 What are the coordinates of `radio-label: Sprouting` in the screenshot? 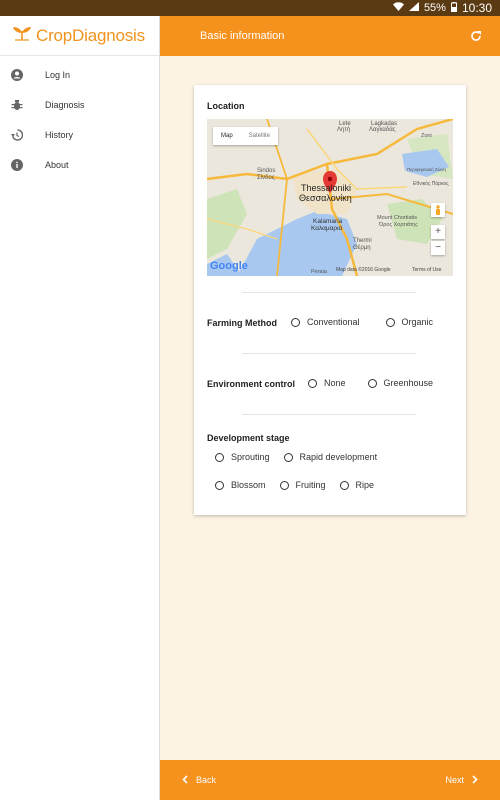 It's located at (250, 457).